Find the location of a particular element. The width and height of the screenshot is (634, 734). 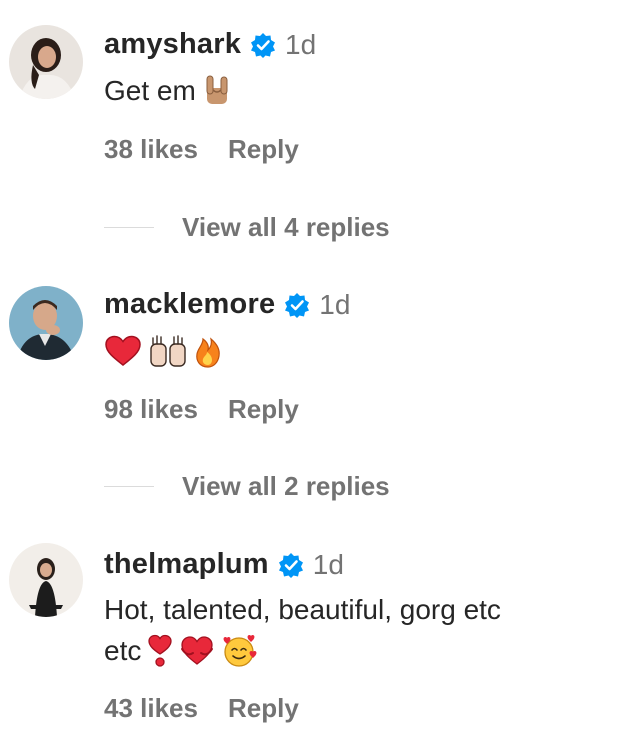

comment-body-line1: Hot, talented, beautiful, gorg etc is located at coordinates (302, 609).